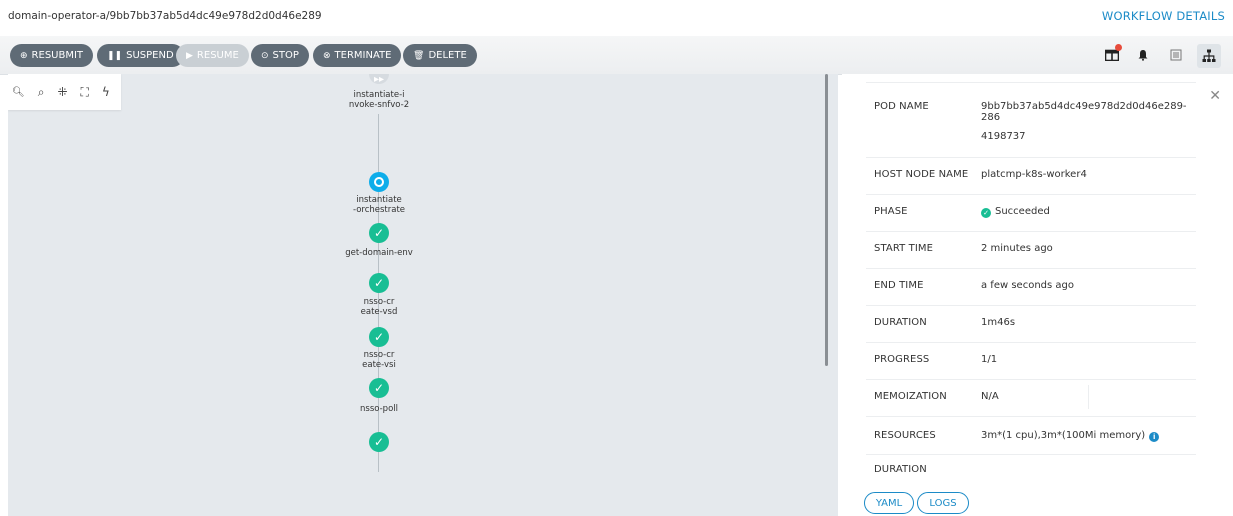 The height and width of the screenshot is (516, 1233). I want to click on row-value-cont: 4198737, so click(1003, 136).